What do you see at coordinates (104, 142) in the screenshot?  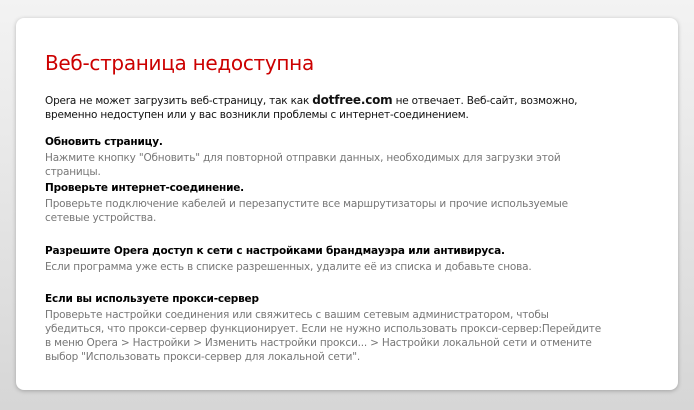 I see `section-heading: Обновить страницу.` at bounding box center [104, 142].